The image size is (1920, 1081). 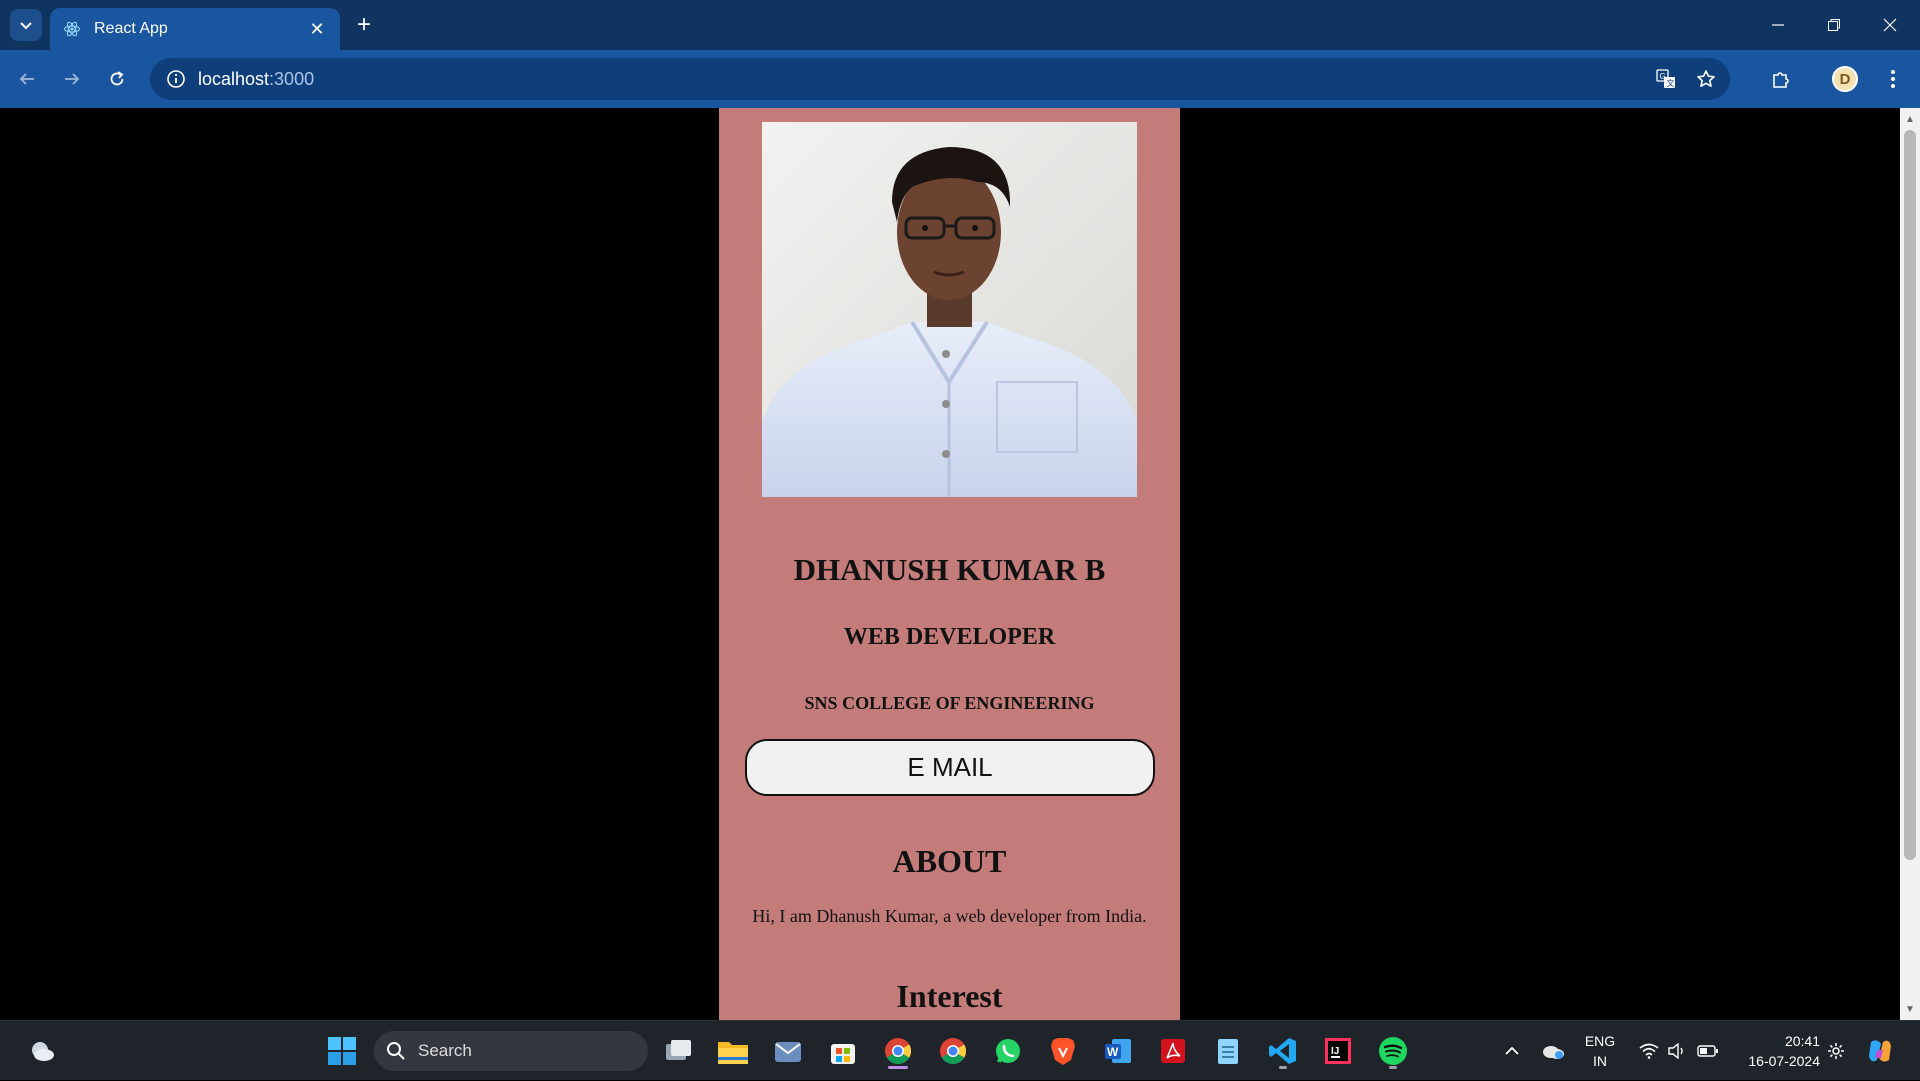 I want to click on language-region: IN, so click(x=1600, y=1061).